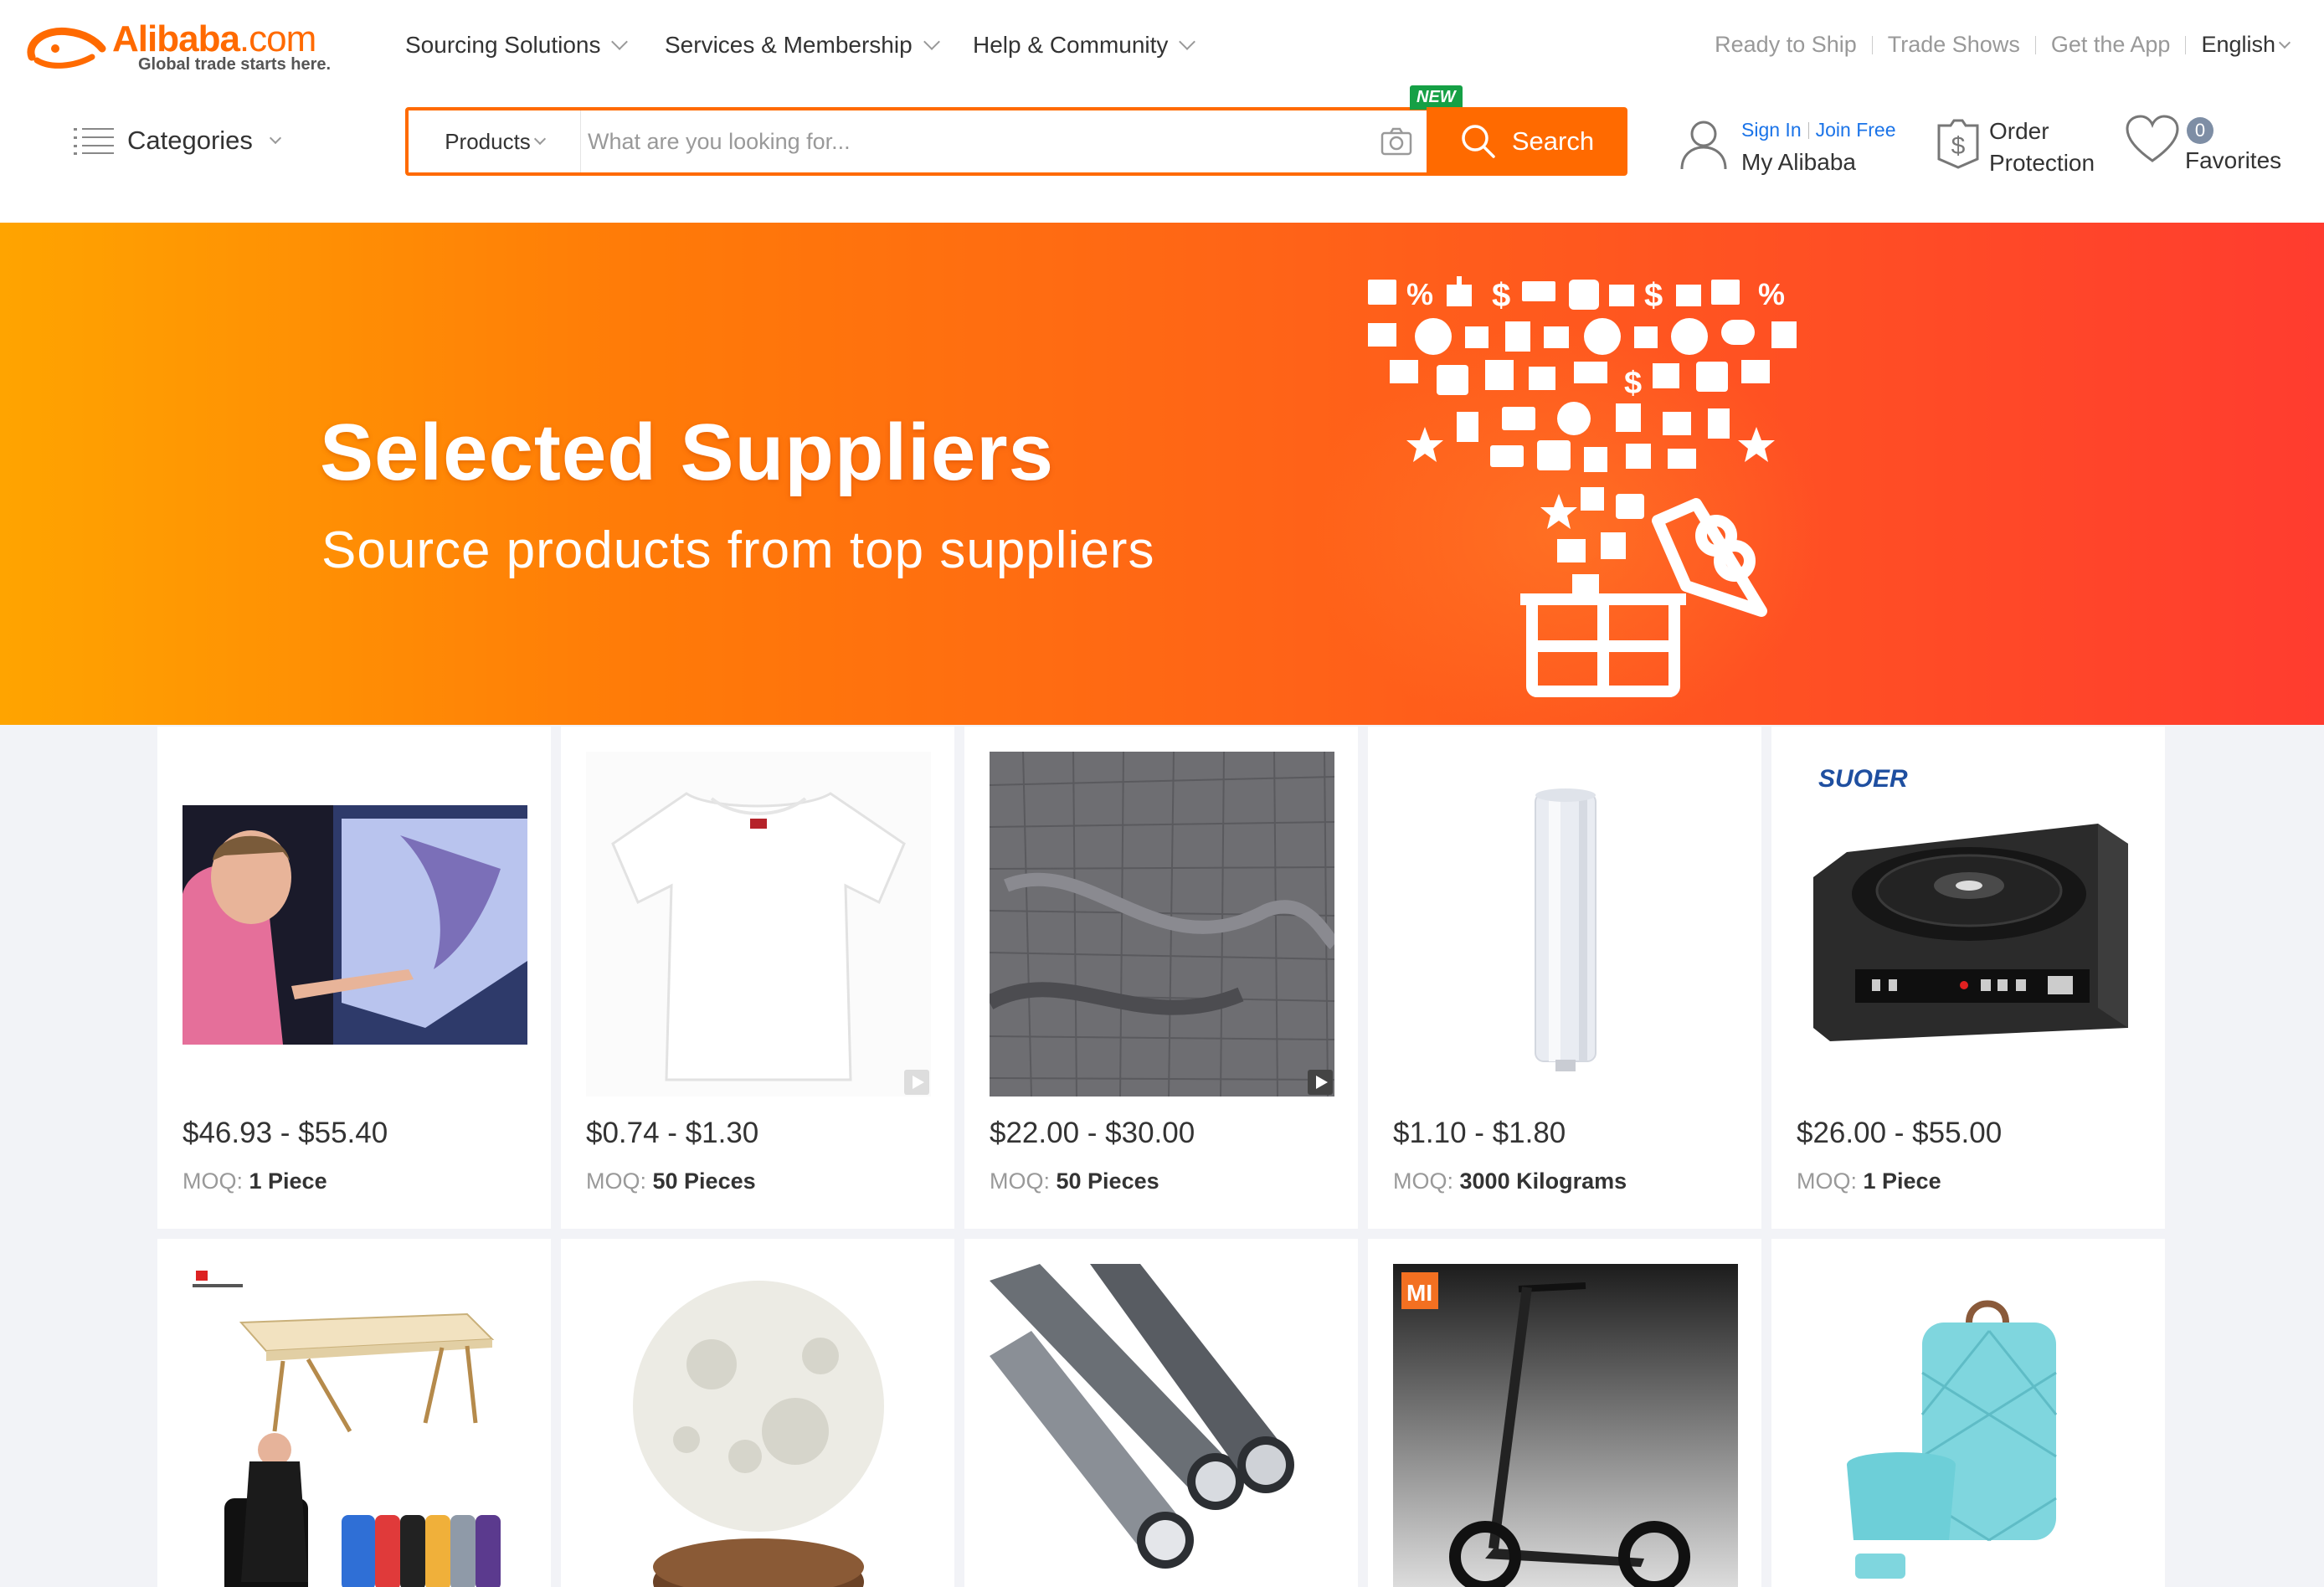 The image size is (2324, 1587). Describe the element at coordinates (2213, 145) in the screenshot. I see `favorites-link: 0 Favorites` at that location.